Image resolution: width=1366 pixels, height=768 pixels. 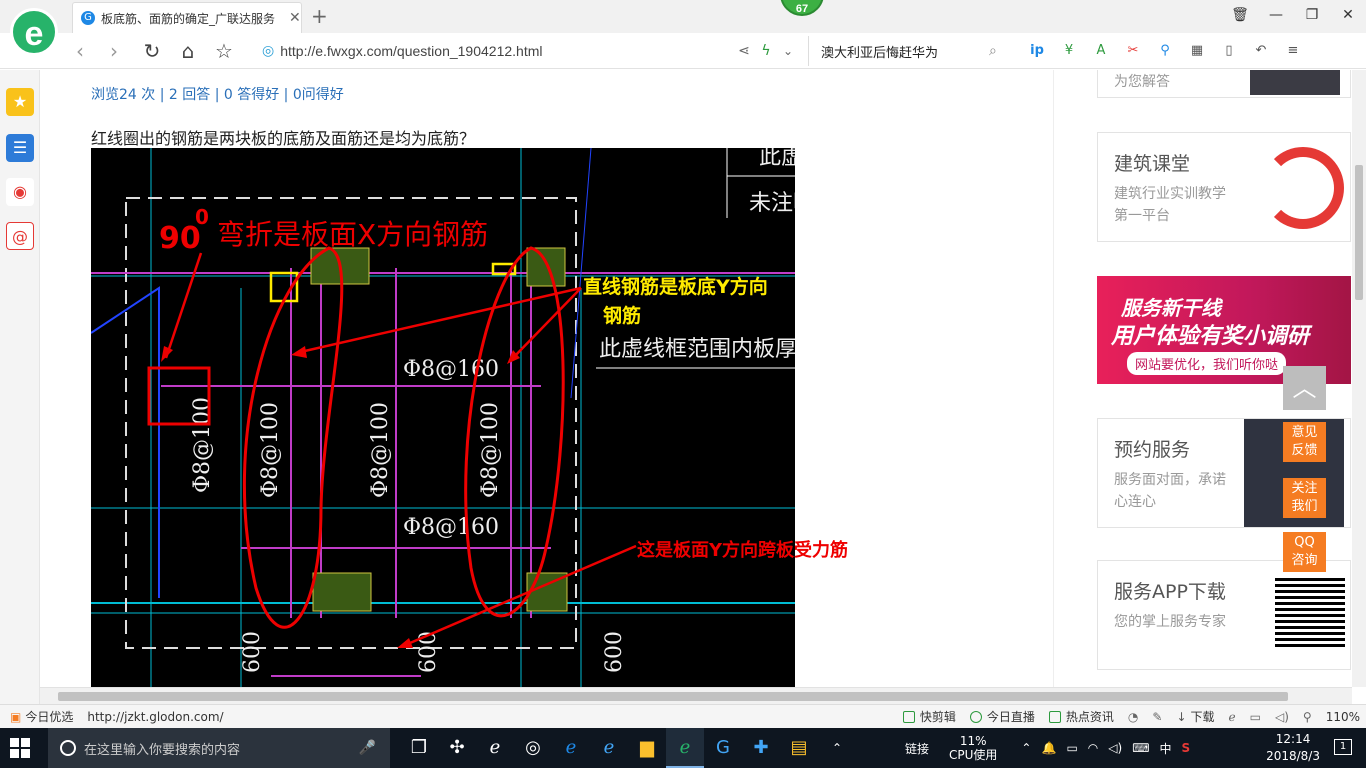 What do you see at coordinates (1037, 51) in the screenshot?
I see `ip-extension-icon: ip` at bounding box center [1037, 51].